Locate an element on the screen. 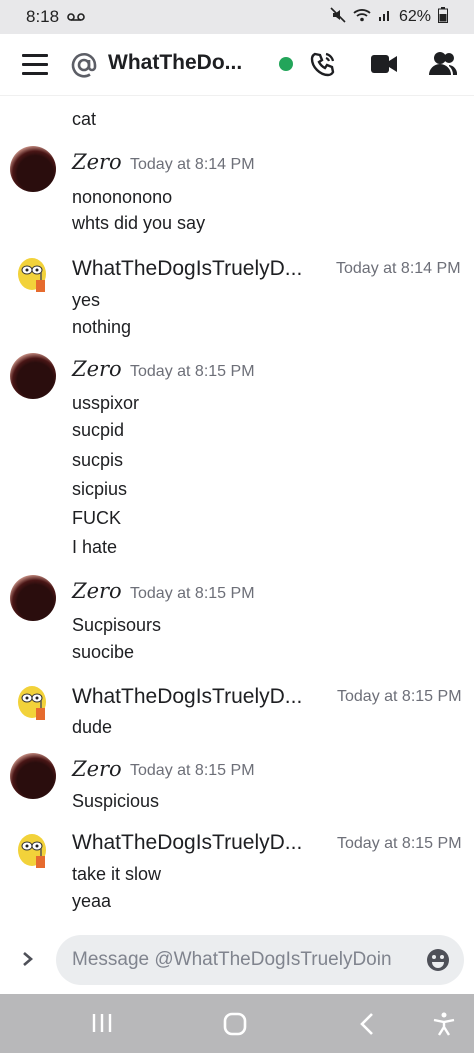 The width and height of the screenshot is (474, 1053). message-line: I hate is located at coordinates (95, 547).